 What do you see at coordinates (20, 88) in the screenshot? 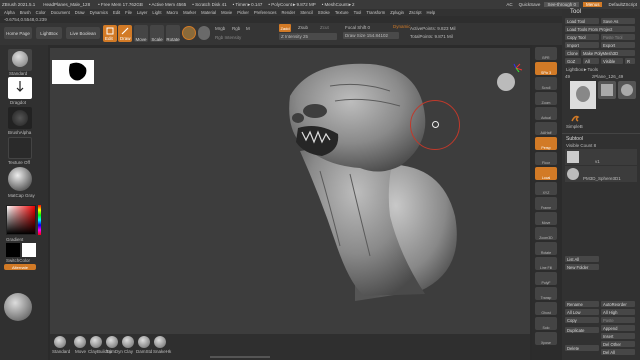
I see `stroke-thumbnail` at bounding box center [20, 88].